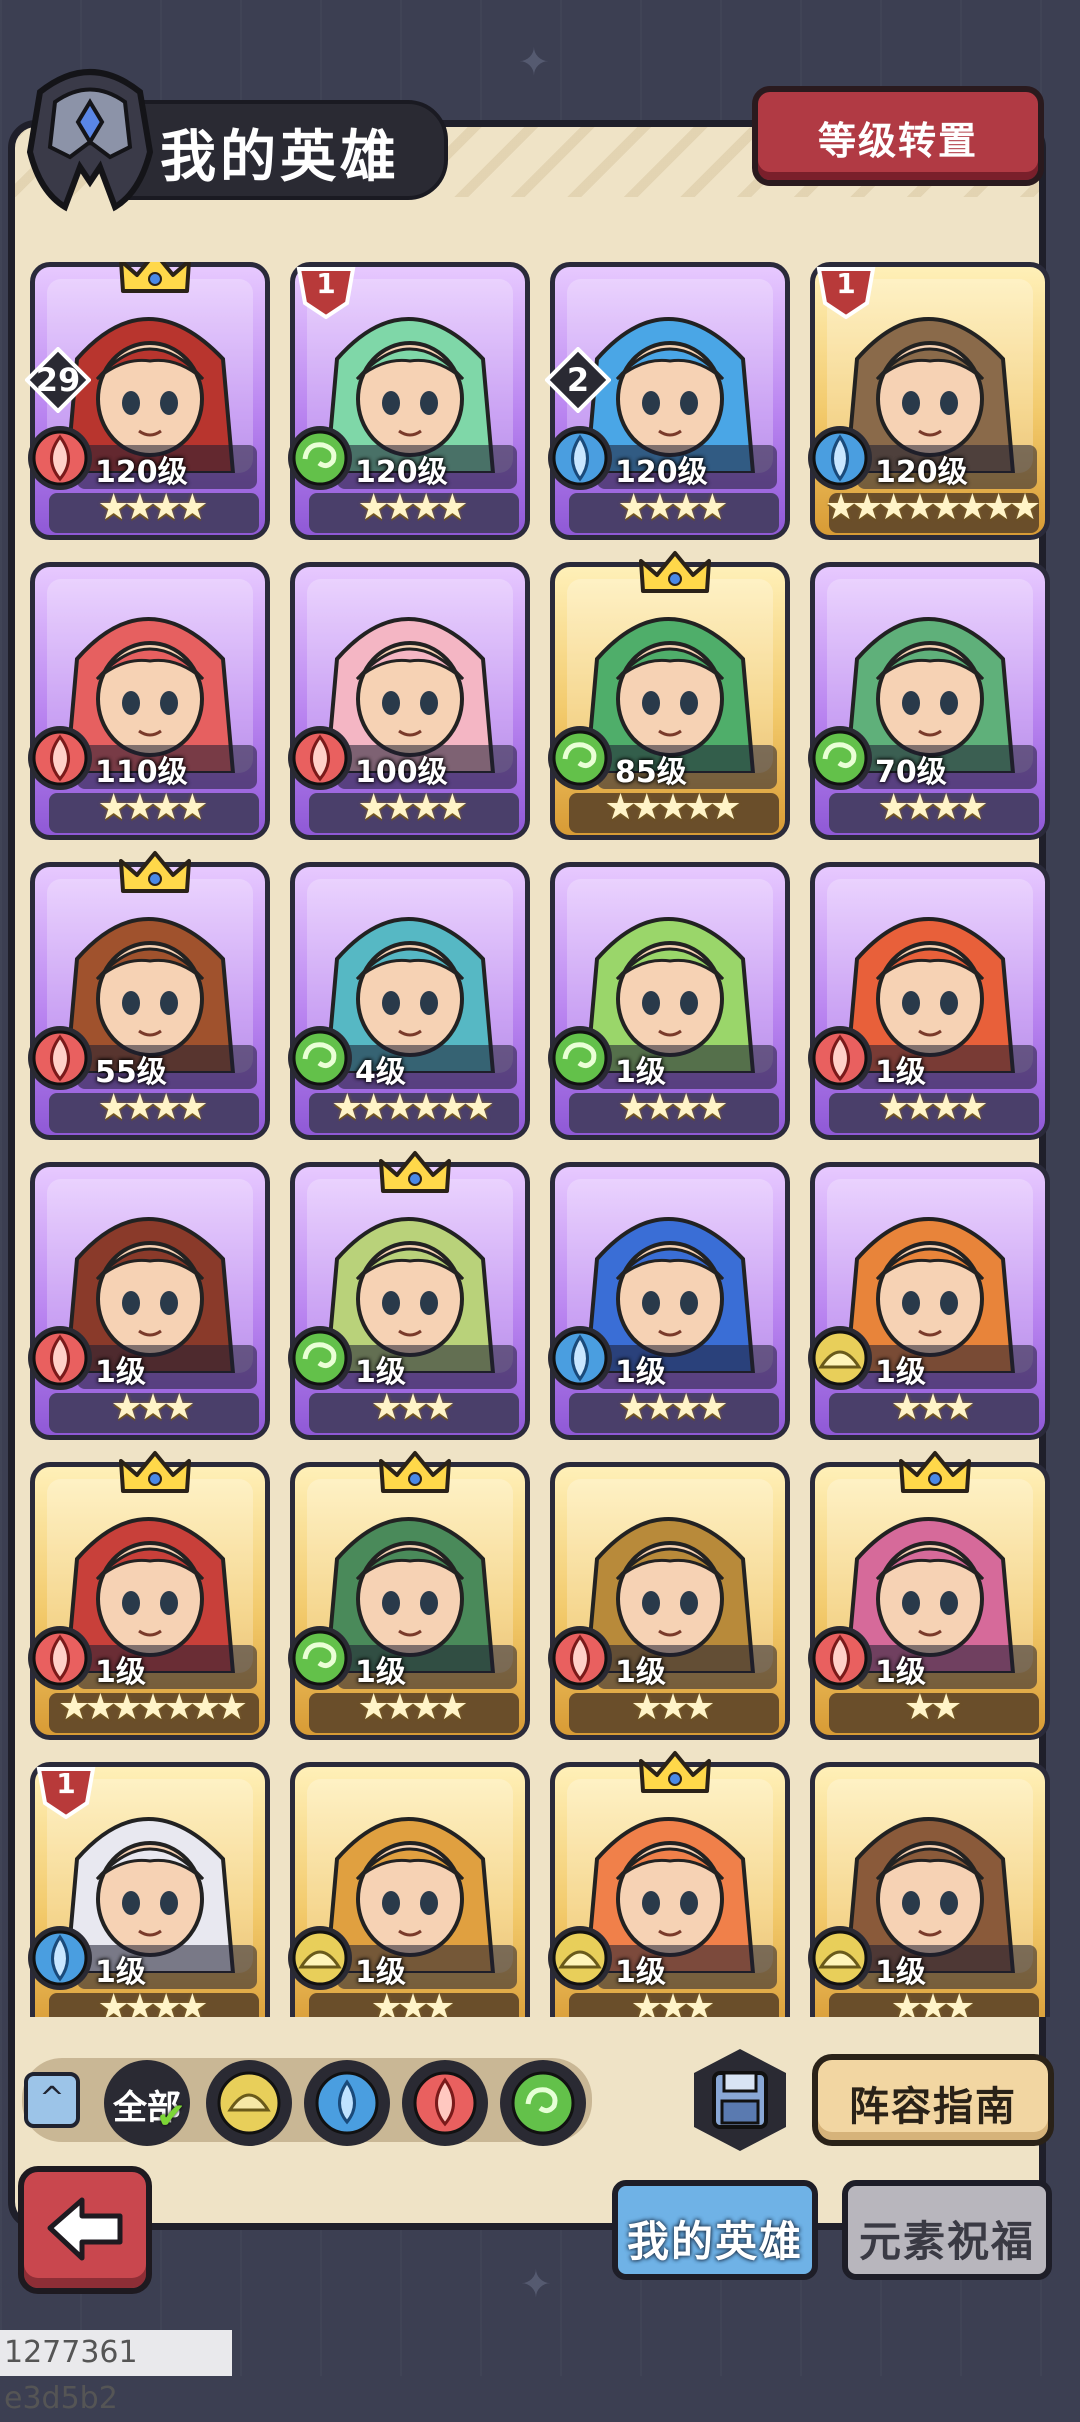  I want to click on hero-level: 110级, so click(141, 772).